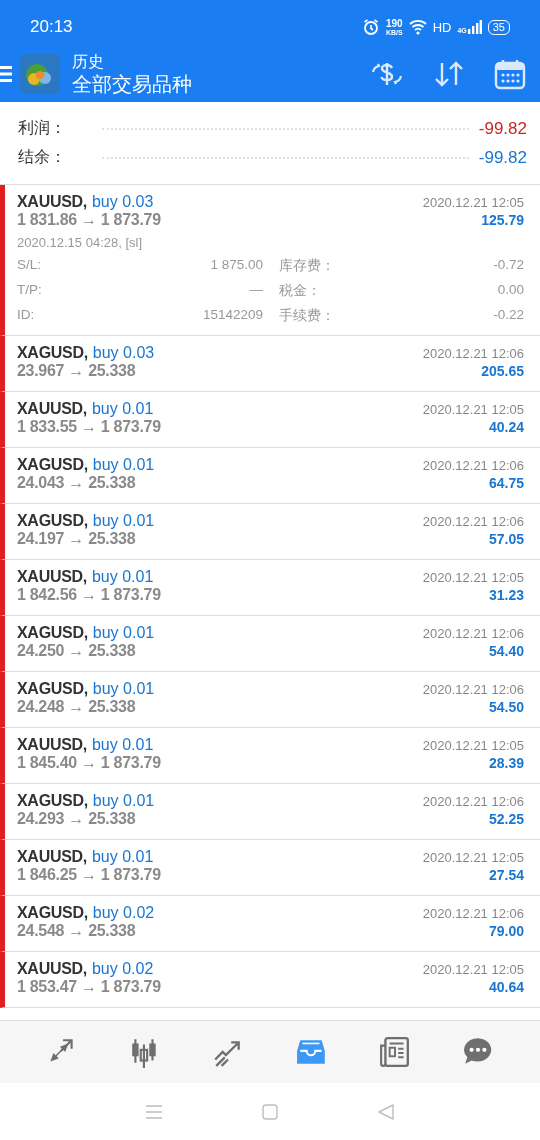 The width and height of the screenshot is (540, 1140). Describe the element at coordinates (370, 27) in the screenshot. I see `alarm-icon` at that location.